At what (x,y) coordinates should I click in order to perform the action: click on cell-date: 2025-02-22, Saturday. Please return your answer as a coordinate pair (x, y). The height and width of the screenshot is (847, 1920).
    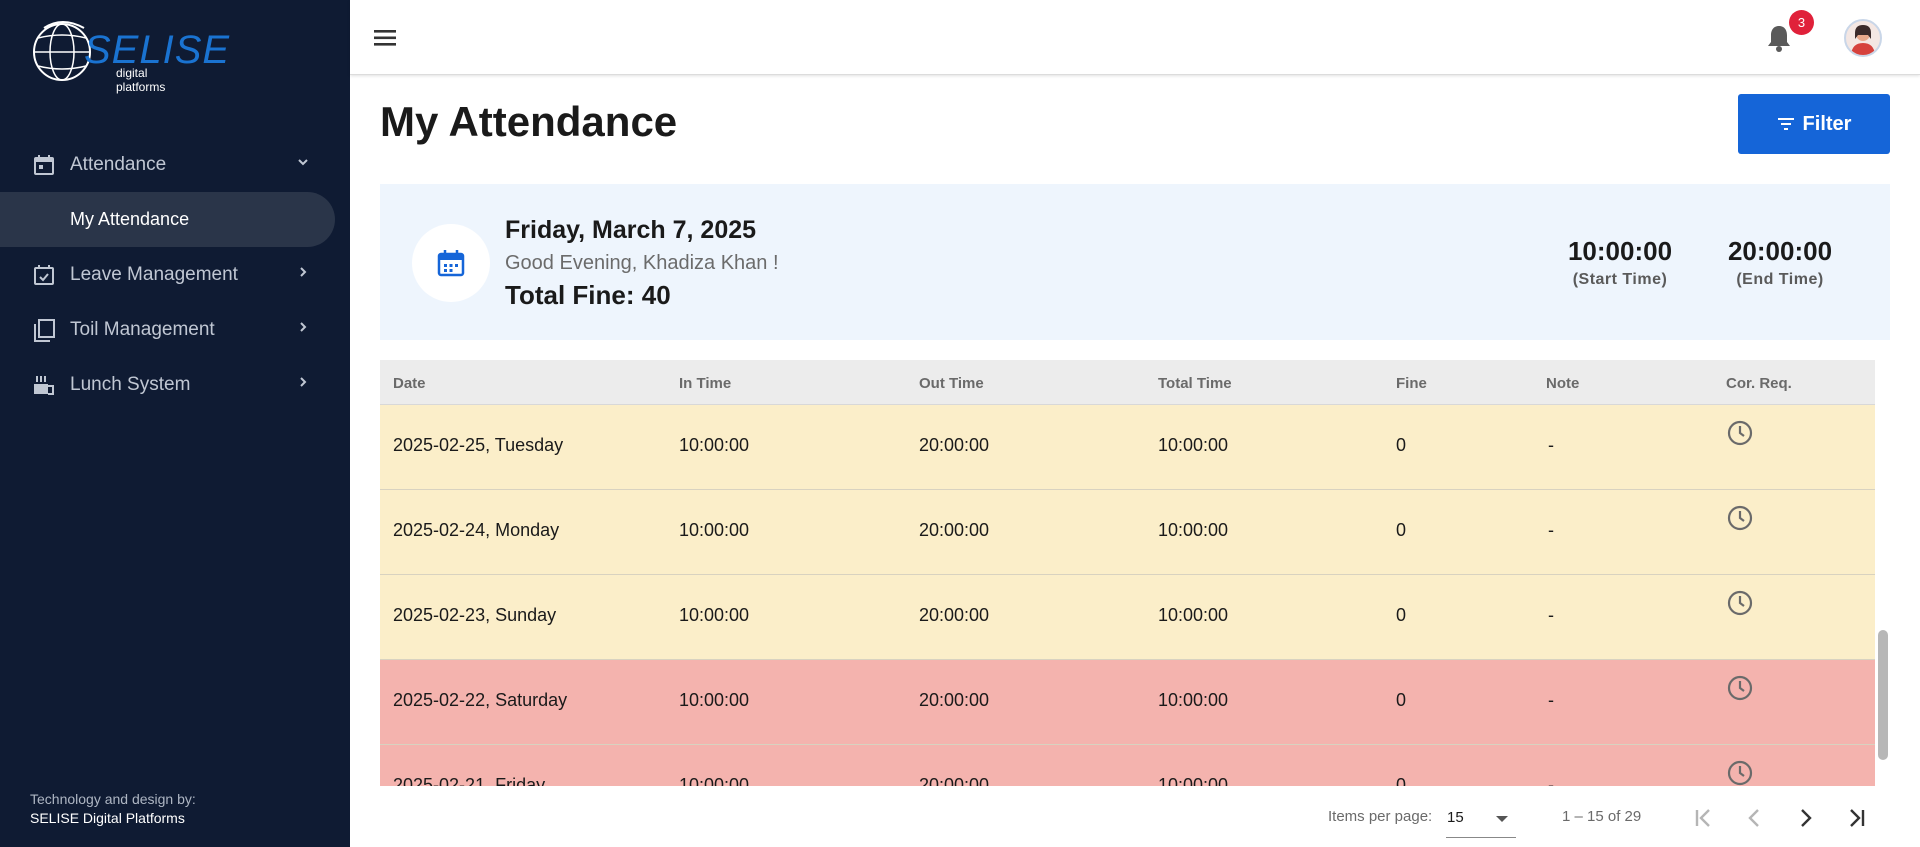
    Looking at the image, I should click on (480, 700).